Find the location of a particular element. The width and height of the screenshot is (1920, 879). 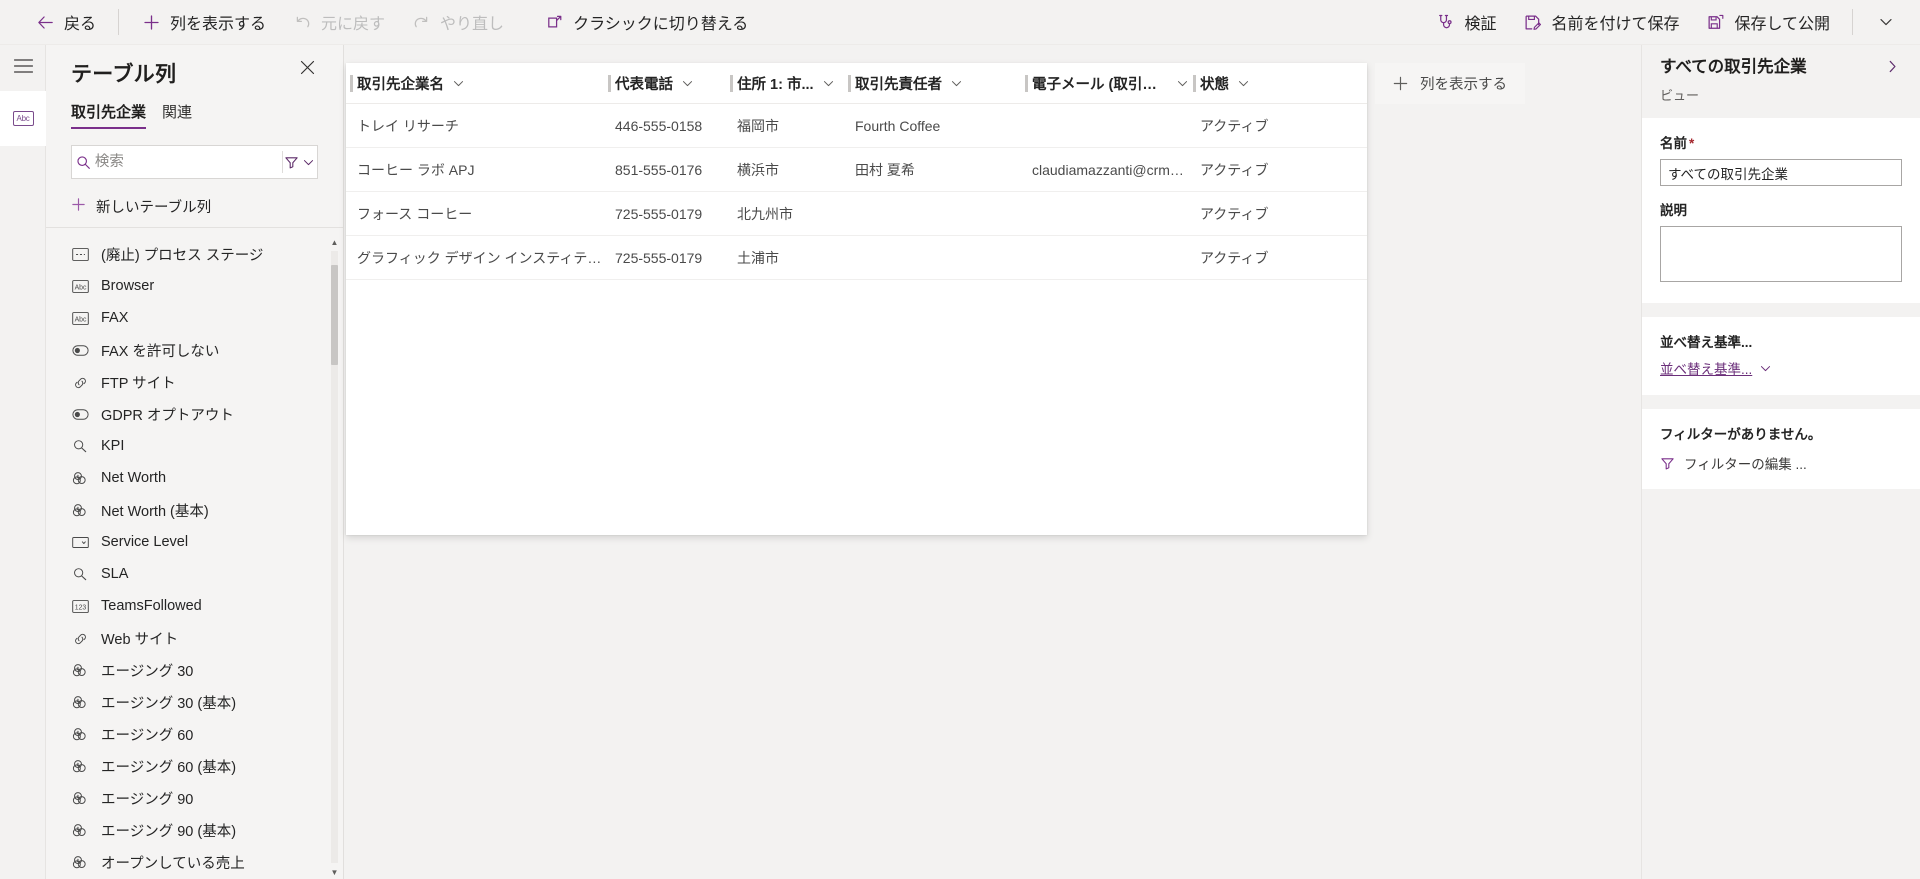

link-icon is located at coordinates (80, 382).